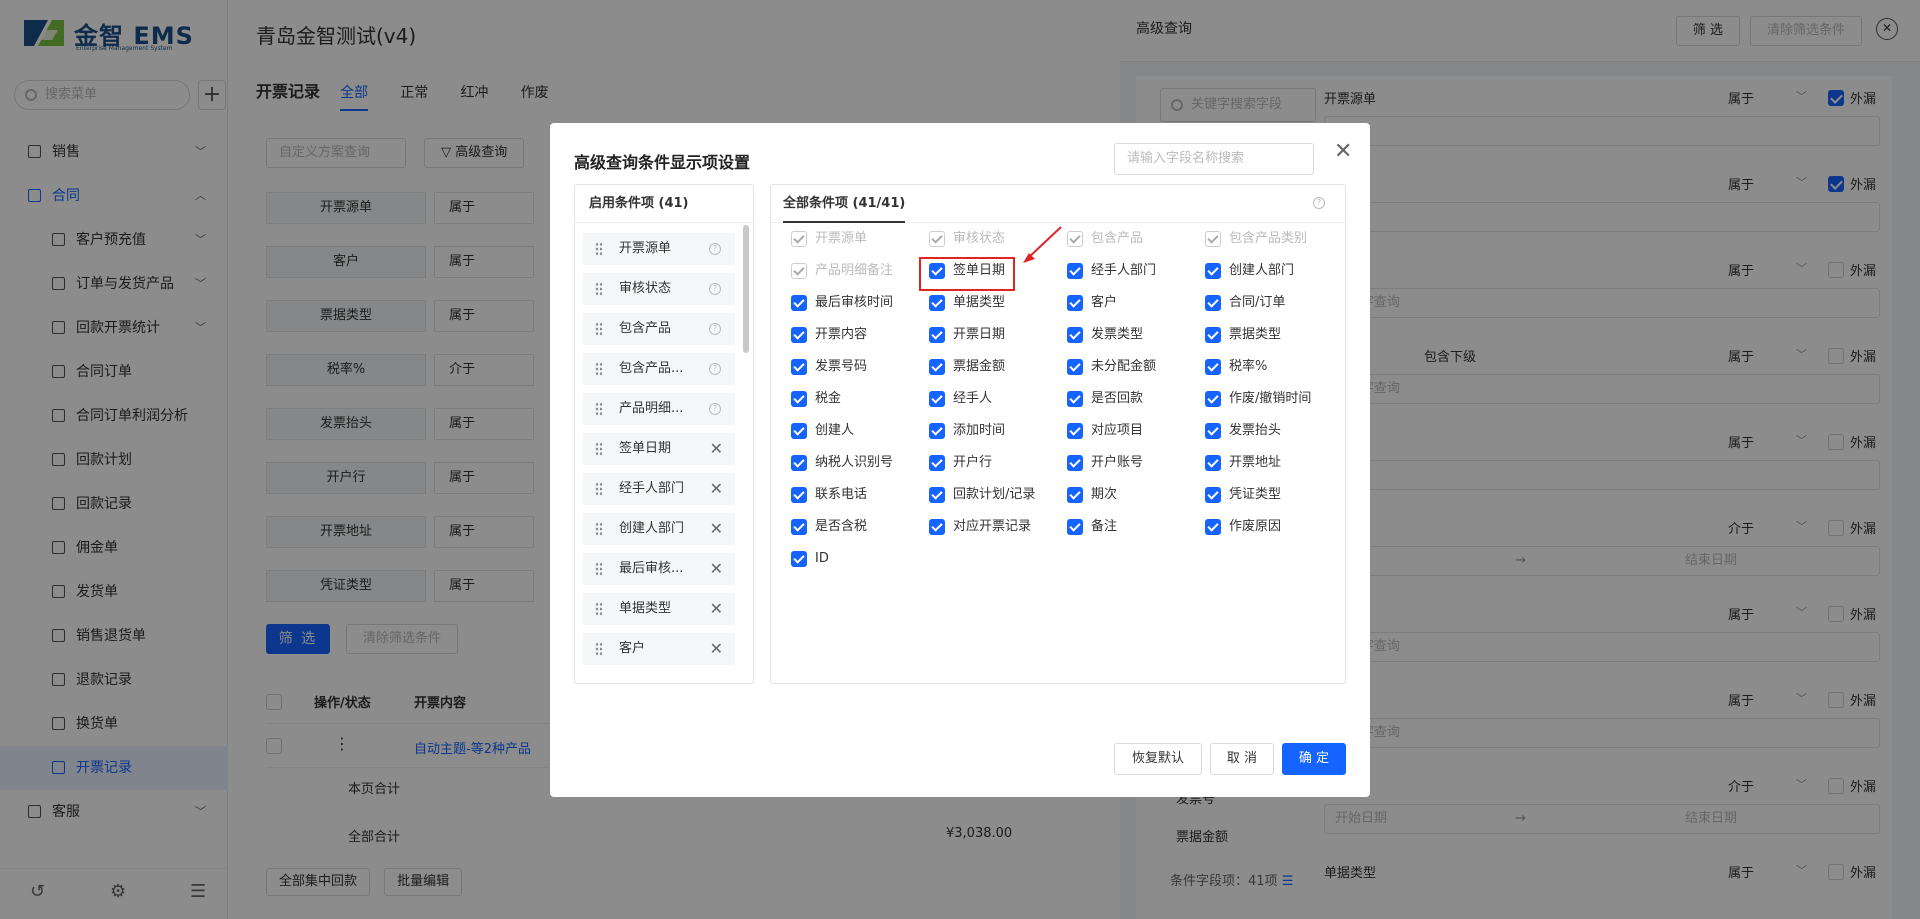  I want to click on condition-checkbox-label: ID, so click(822, 558).